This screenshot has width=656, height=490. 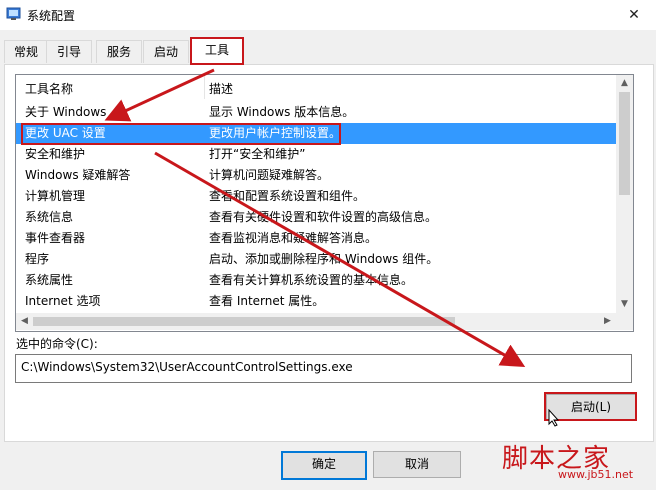 What do you see at coordinates (244, 321) in the screenshot?
I see `horizontal-scroll-thumb` at bounding box center [244, 321].